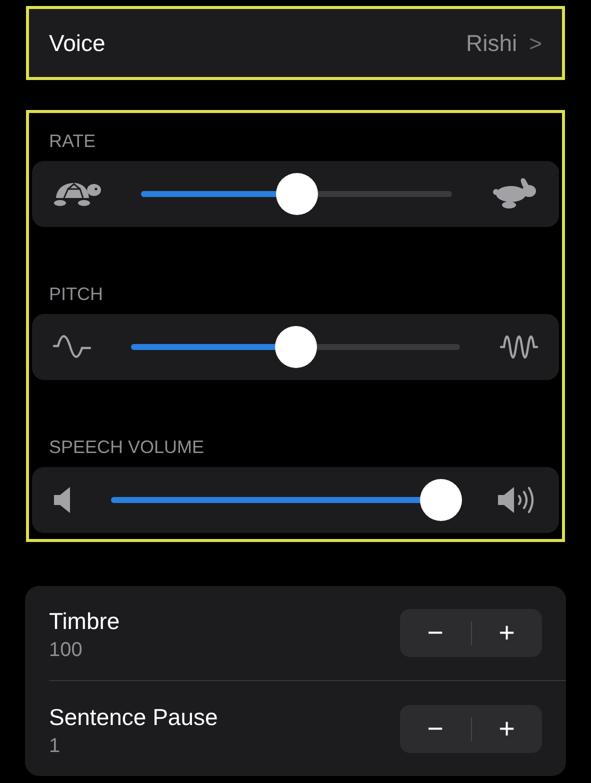 This screenshot has height=783, width=591. What do you see at coordinates (62, 500) in the screenshot?
I see `speaker-icon` at bounding box center [62, 500].